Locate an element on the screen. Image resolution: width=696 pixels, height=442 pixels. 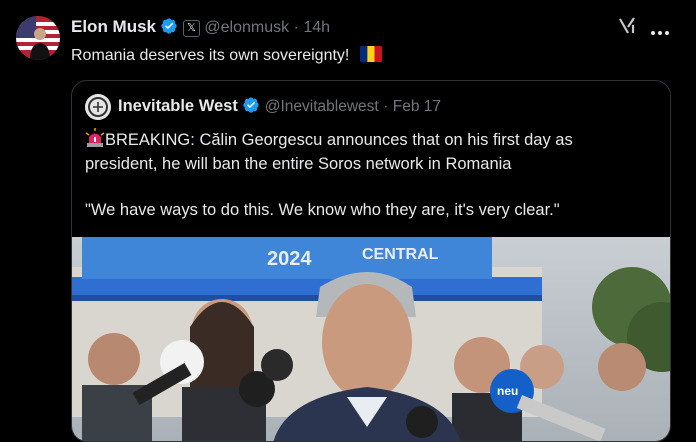
tweet-time: 14h is located at coordinates (316, 27).